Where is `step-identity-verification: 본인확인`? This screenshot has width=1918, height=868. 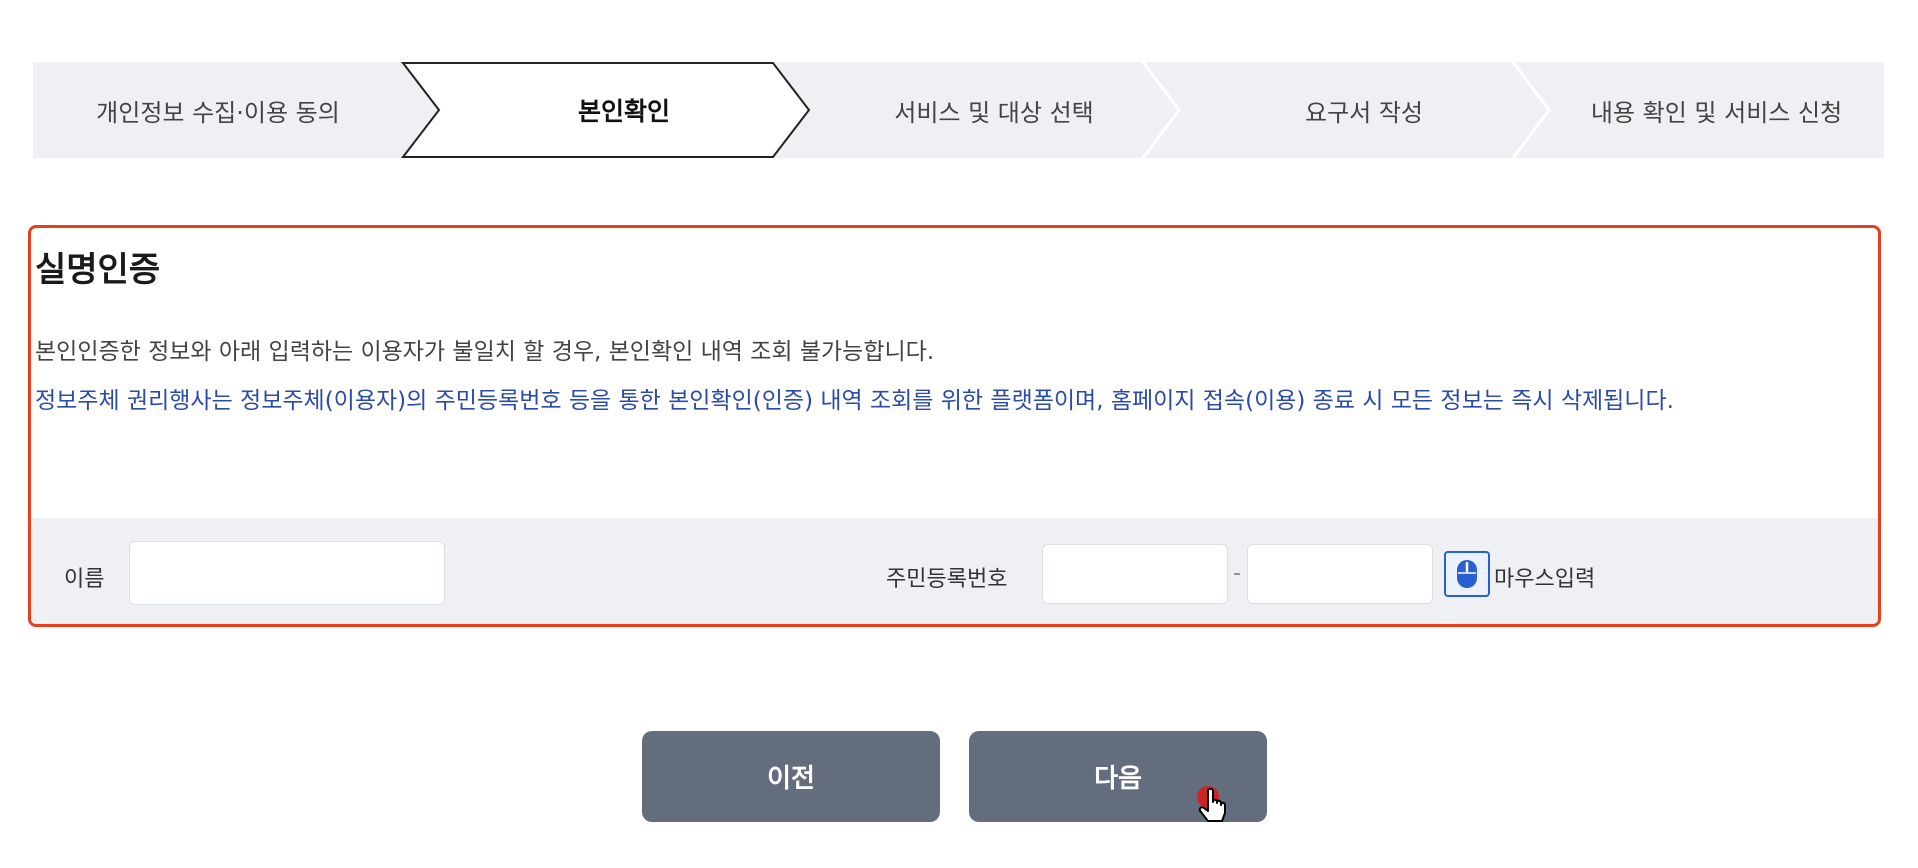 step-identity-verification: 본인확인 is located at coordinates (623, 111).